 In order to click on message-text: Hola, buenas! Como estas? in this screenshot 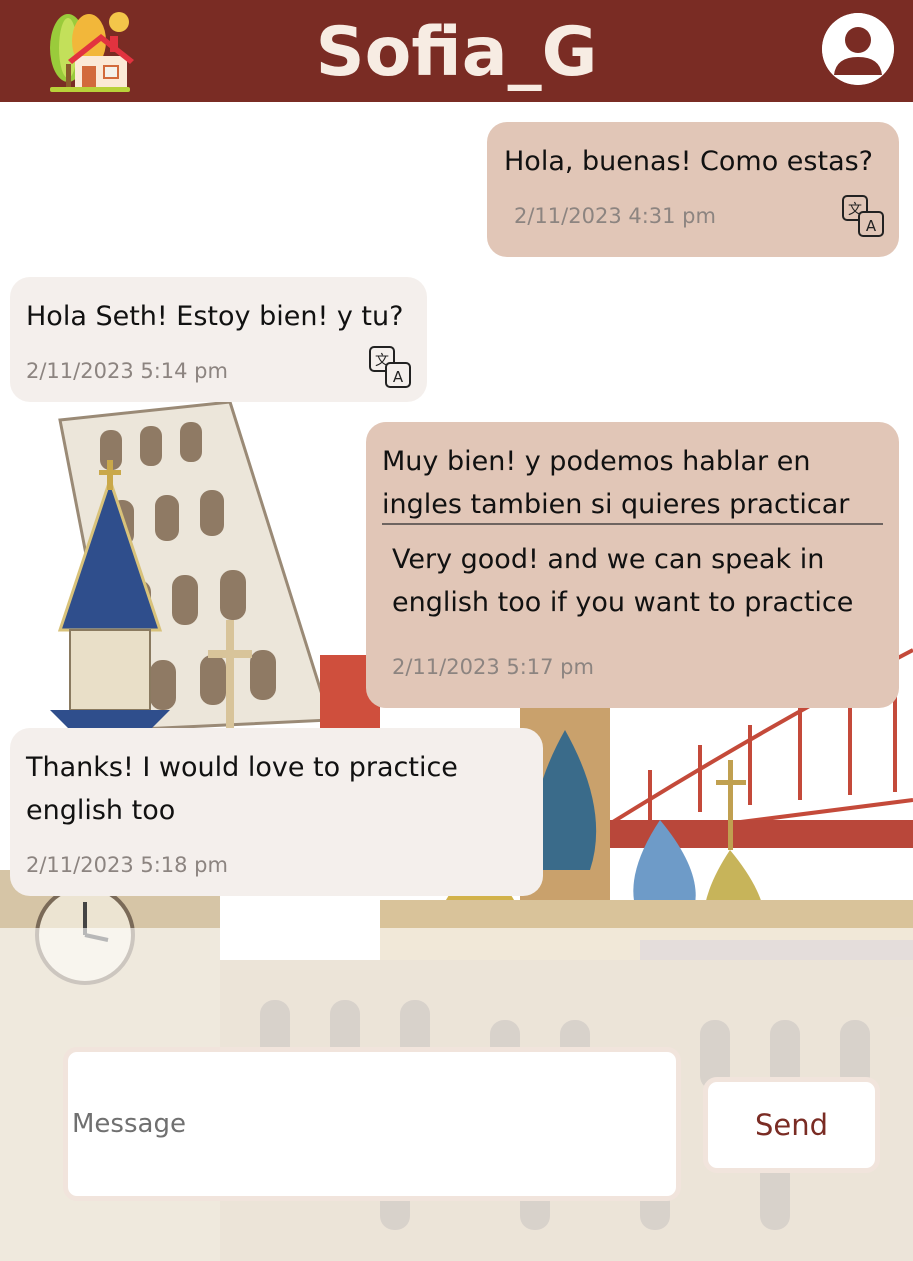, I will do `click(689, 161)`.